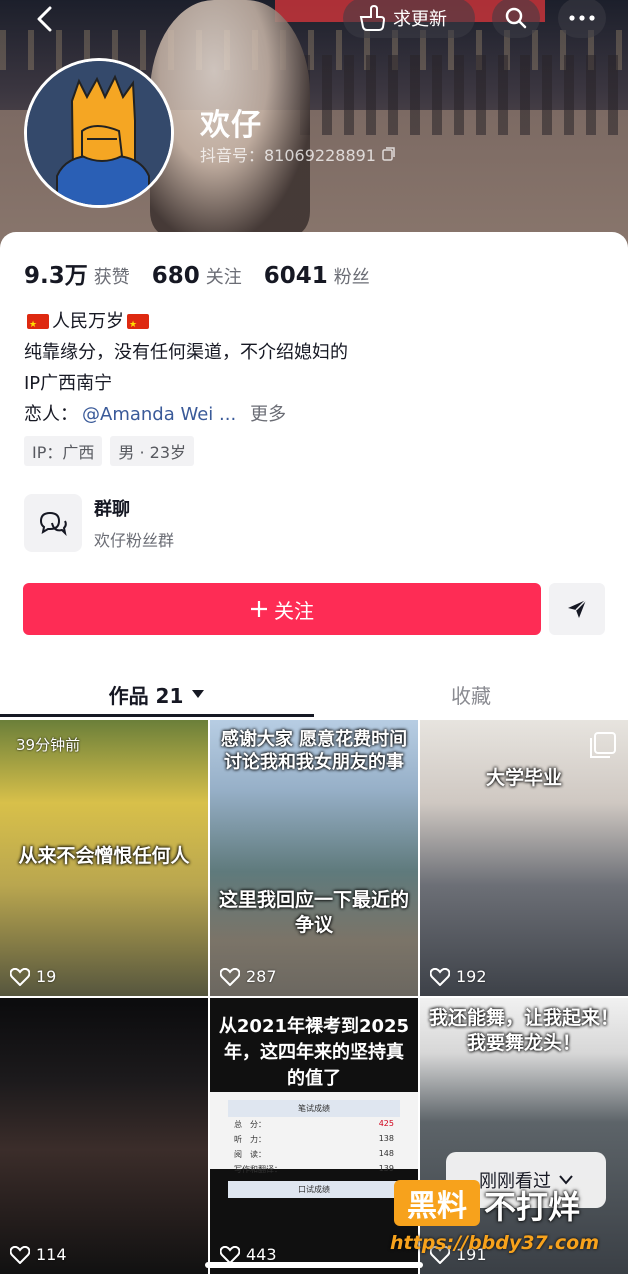  I want to click on active-tab-indicator, so click(157, 715).